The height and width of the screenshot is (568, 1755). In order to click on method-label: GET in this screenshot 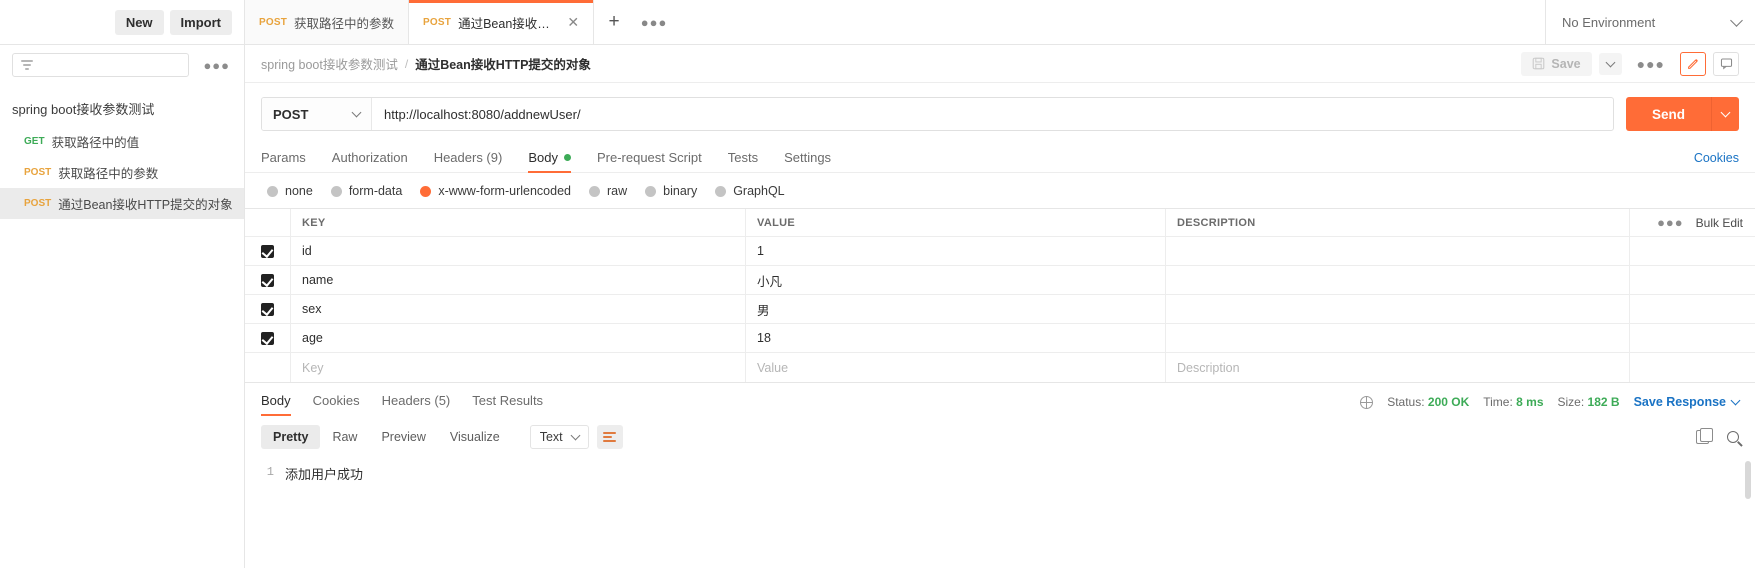, I will do `click(34, 141)`.